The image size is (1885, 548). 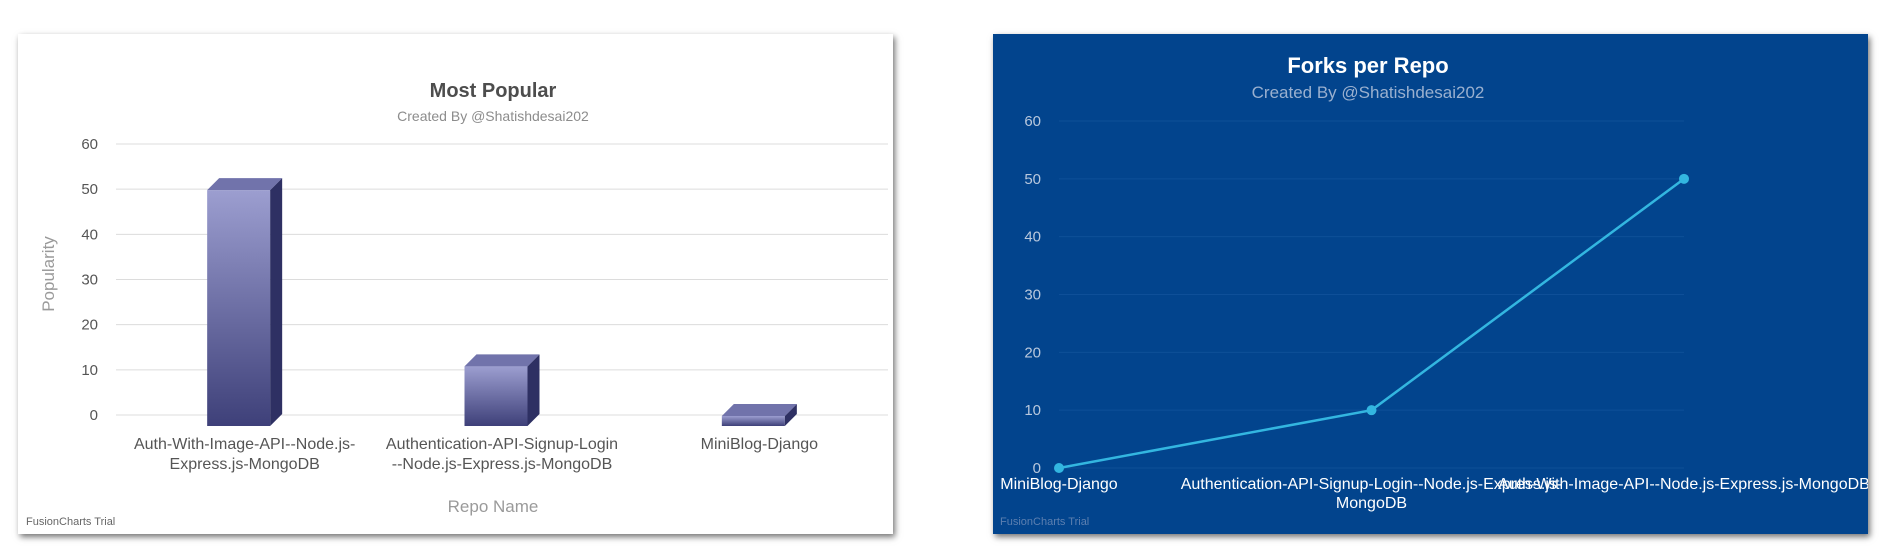 I want to click on y-axis-title: Popularity, so click(x=48, y=274).